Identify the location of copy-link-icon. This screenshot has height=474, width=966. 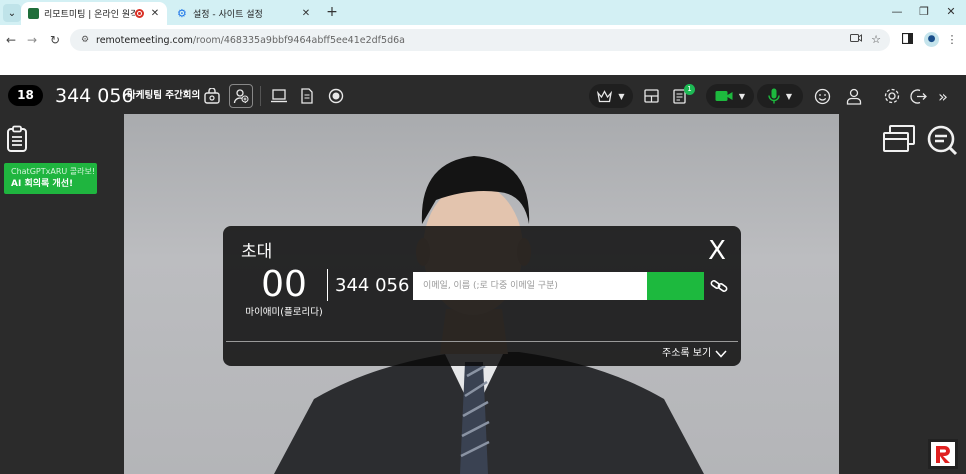
(719, 286).